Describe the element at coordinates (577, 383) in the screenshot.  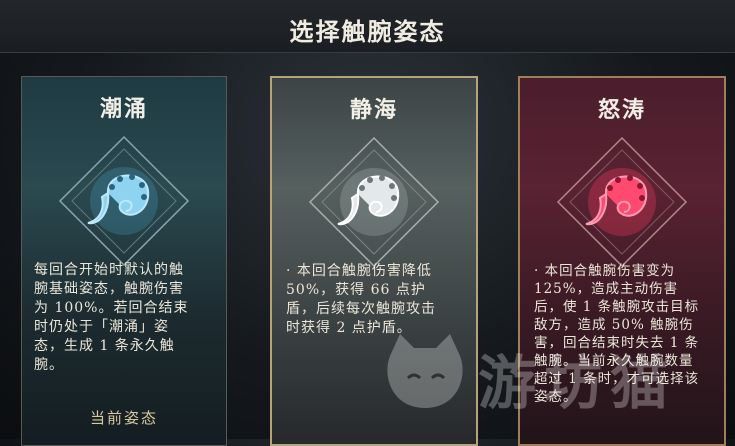
I see `watermark-text: 游坊猫` at that location.